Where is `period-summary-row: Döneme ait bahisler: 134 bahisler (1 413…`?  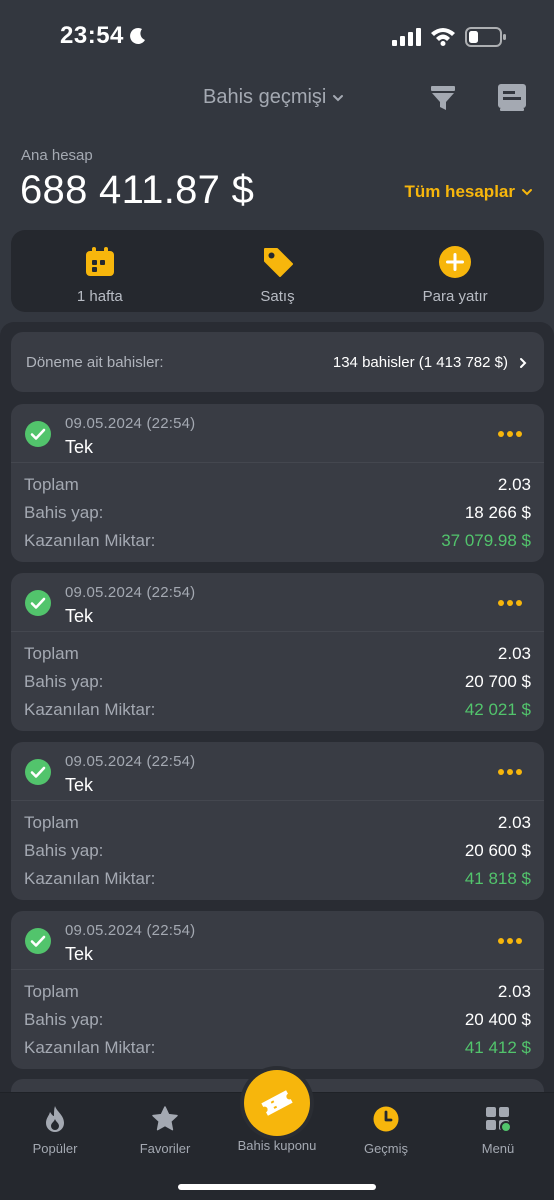
period-summary-row: Döneme ait bahisler: 134 bahisler (1 413… is located at coordinates (277, 362).